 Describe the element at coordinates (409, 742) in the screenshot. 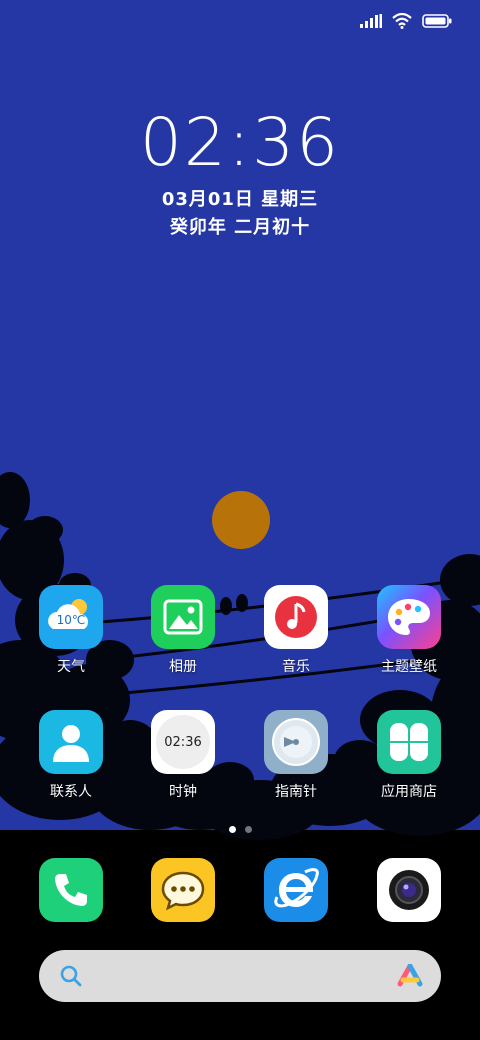

I see `app-store-icon` at that location.